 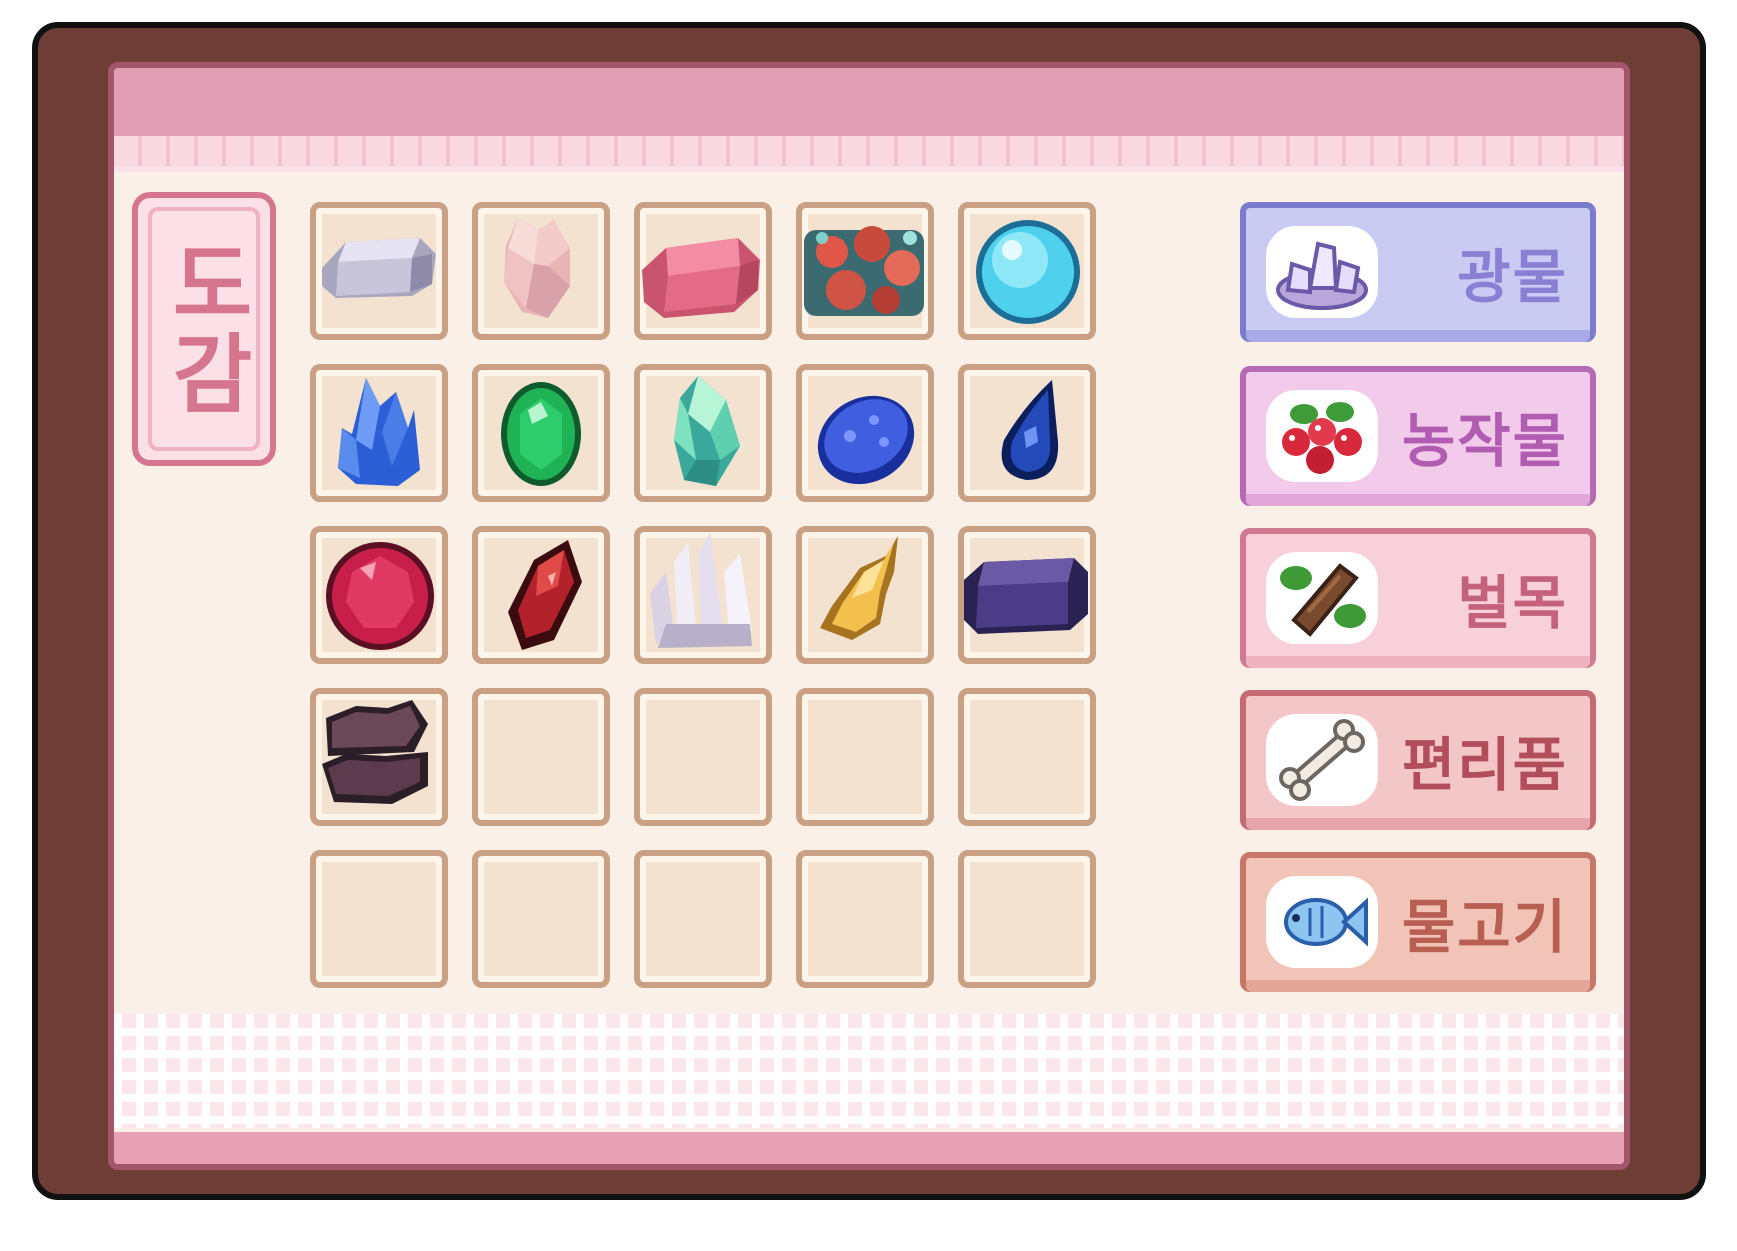 What do you see at coordinates (707, 431) in the screenshot?
I see `mint-crystal-icon` at bounding box center [707, 431].